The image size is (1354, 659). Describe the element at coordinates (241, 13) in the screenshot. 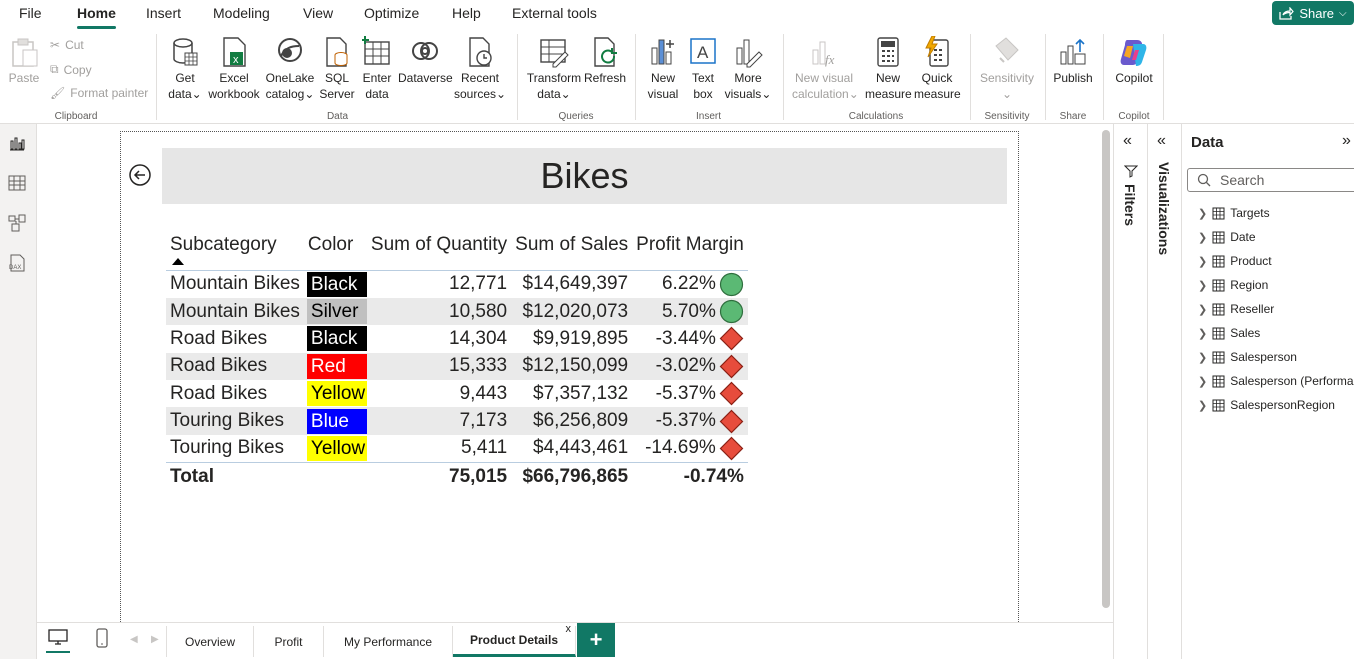

I see `menu-modeling: Modeling` at that location.